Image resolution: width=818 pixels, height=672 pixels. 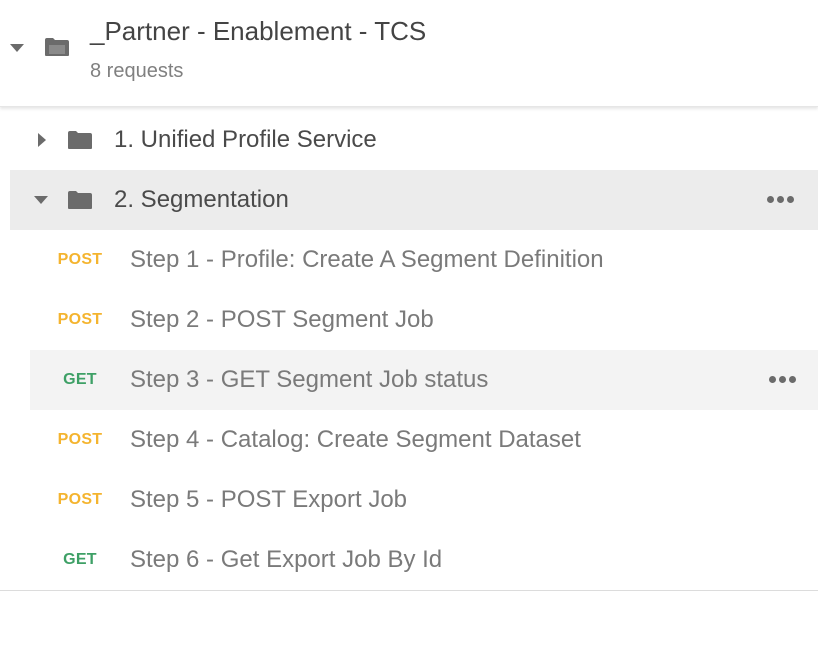 What do you see at coordinates (137, 71) in the screenshot?
I see `collection-request-count: 8 requests` at bounding box center [137, 71].